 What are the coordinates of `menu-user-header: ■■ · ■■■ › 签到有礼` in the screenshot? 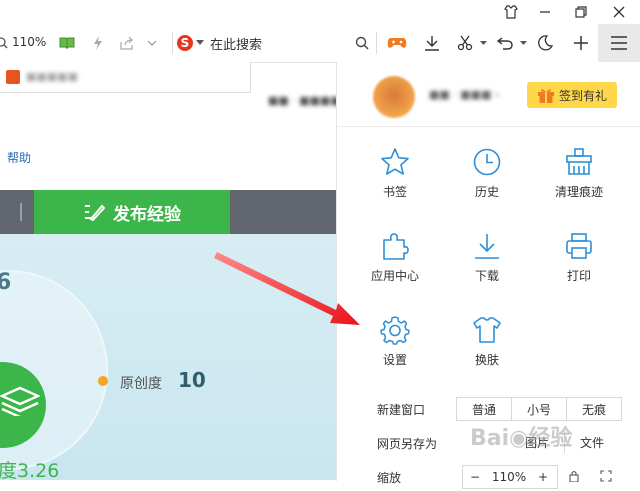 It's located at (488, 94).